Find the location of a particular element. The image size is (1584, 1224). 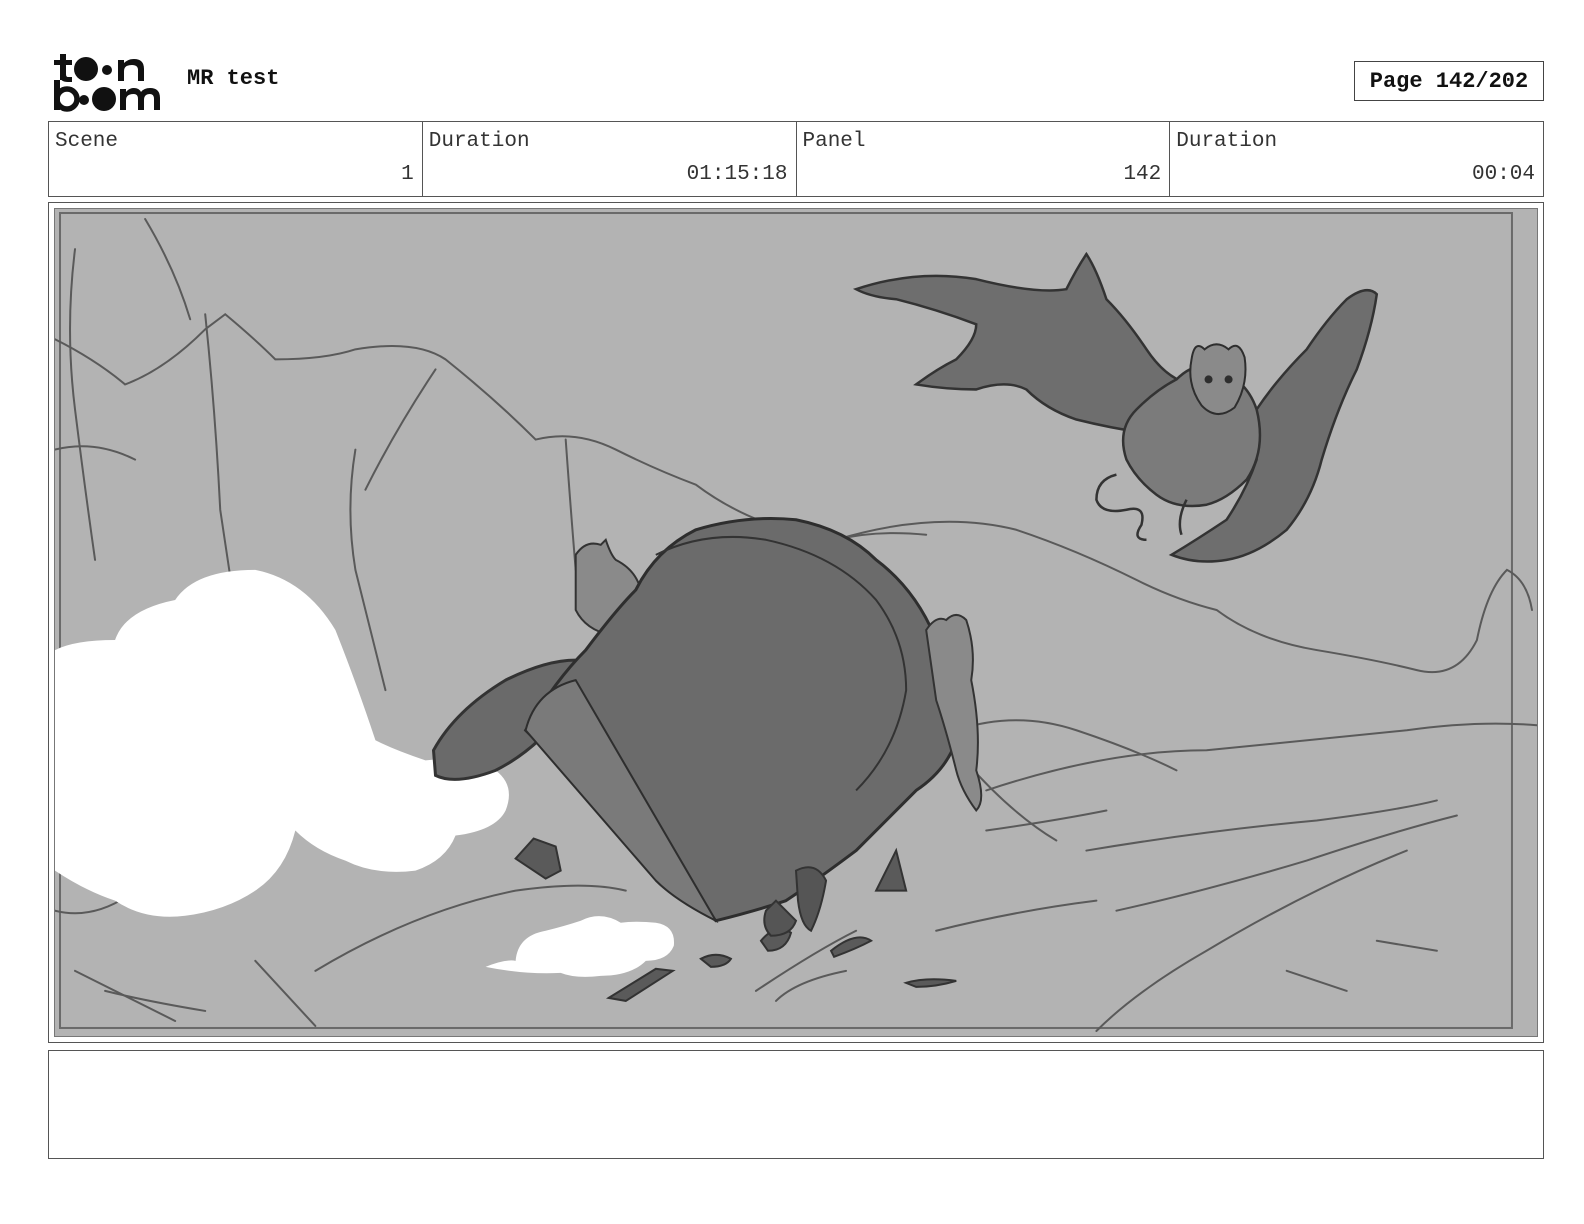

scene-label: Scene is located at coordinates (87, 141).